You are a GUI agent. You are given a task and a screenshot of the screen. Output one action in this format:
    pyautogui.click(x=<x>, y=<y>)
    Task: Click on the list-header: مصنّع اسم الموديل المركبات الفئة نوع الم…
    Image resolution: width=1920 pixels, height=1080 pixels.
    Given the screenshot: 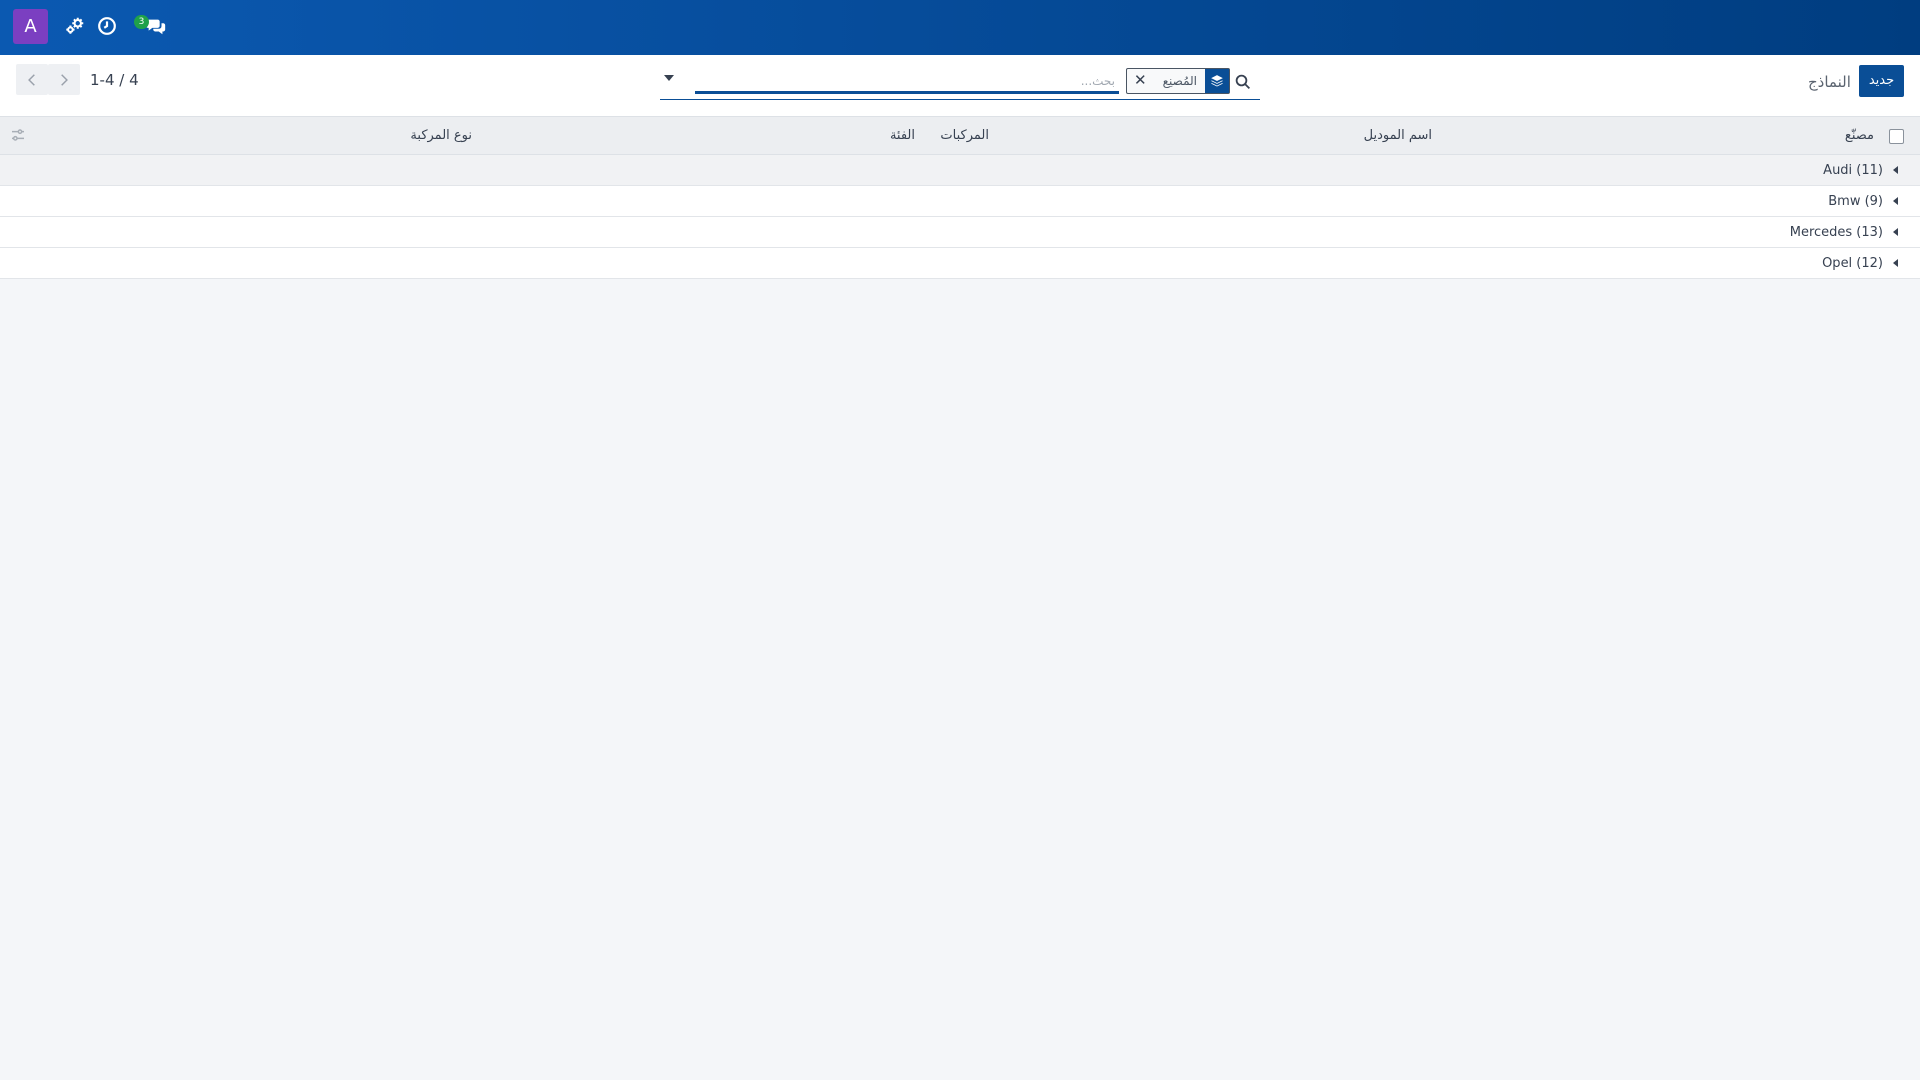 What is the action you would take?
    pyautogui.click(x=960, y=136)
    